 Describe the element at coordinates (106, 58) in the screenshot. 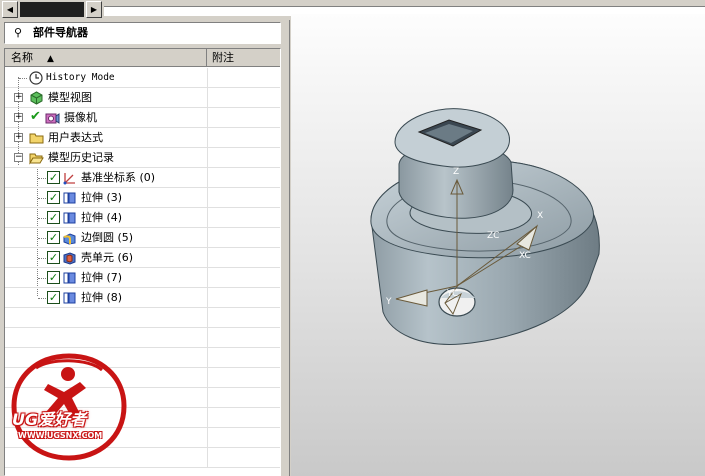

I see `column-name-header: 名称 ▲` at that location.